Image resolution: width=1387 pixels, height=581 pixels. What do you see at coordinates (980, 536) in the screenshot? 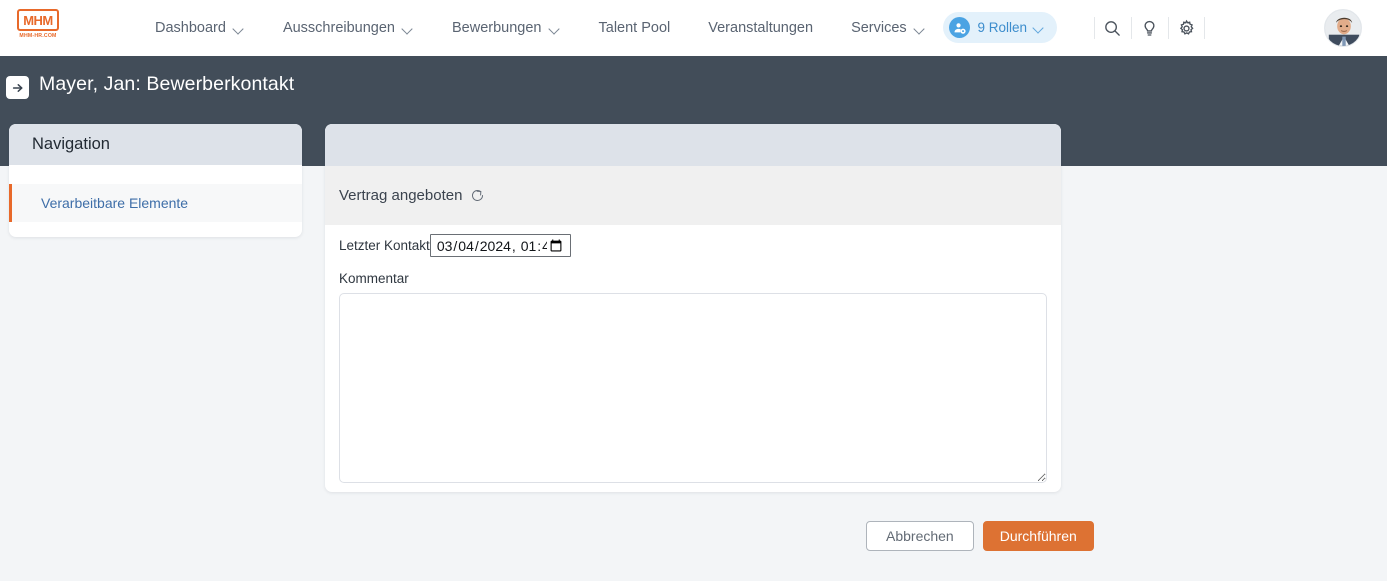
I see `form-actions: Abbrechen Durchführen` at bounding box center [980, 536].